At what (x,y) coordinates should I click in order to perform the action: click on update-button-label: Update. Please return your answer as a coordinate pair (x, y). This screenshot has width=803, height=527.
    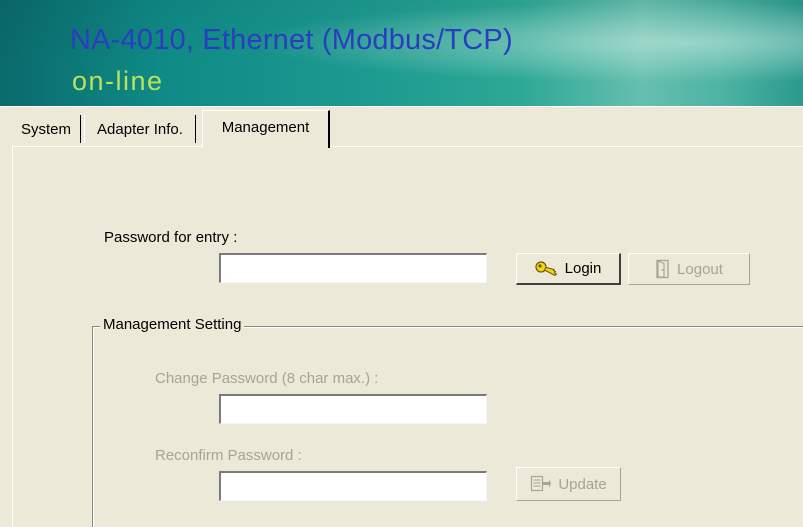
    Looking at the image, I should click on (582, 484).